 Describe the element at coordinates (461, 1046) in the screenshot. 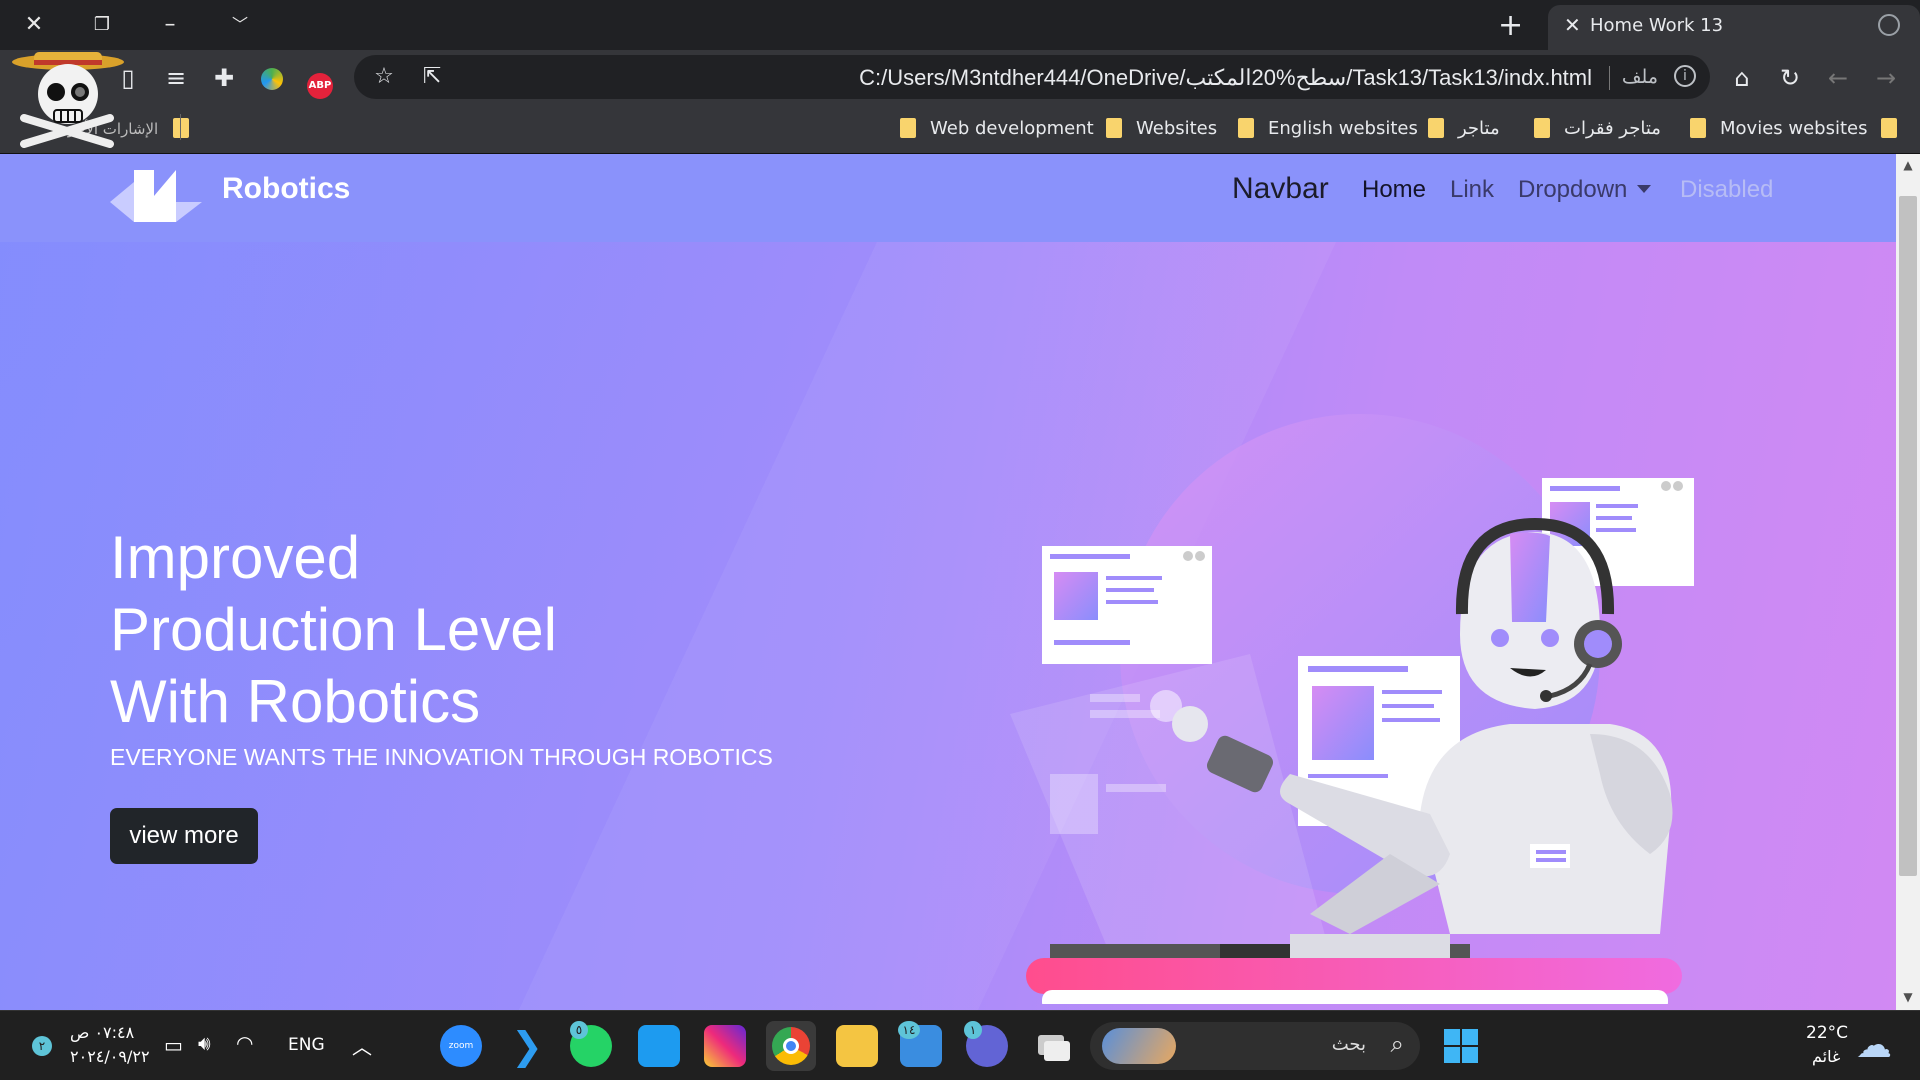

I see `zoom-icon: zoom` at that location.